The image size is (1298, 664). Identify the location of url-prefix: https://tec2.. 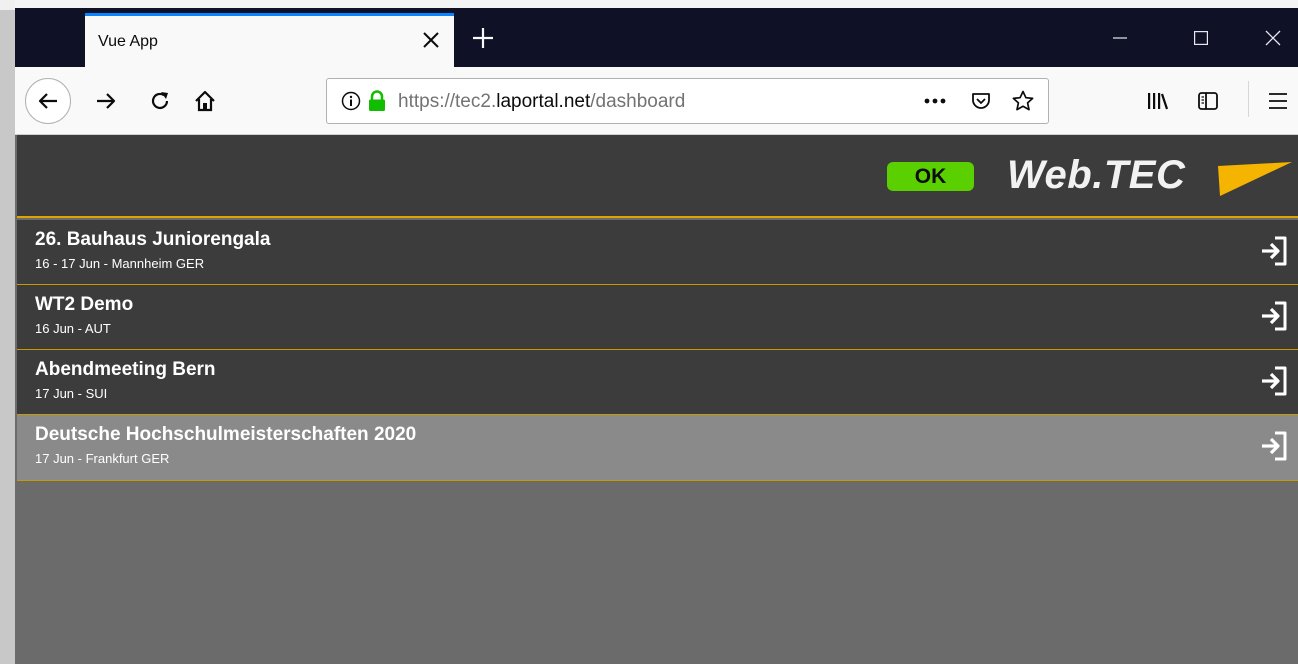
(447, 101).